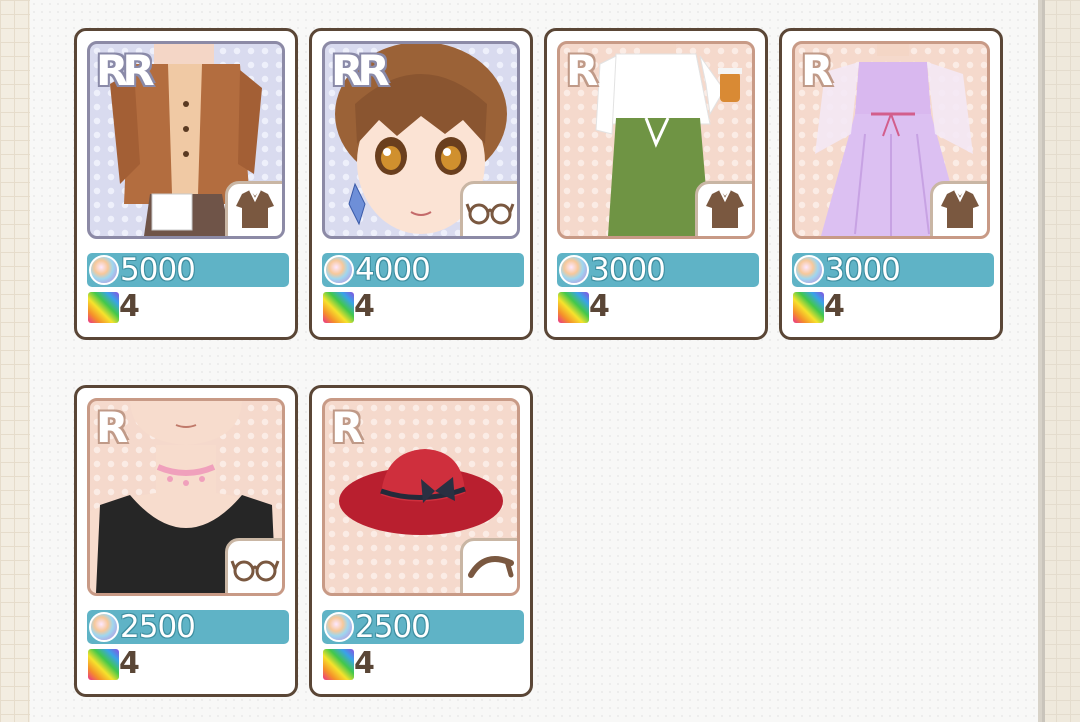 This screenshot has width=1080, height=722. I want to click on item-price: 4000, so click(393, 270).